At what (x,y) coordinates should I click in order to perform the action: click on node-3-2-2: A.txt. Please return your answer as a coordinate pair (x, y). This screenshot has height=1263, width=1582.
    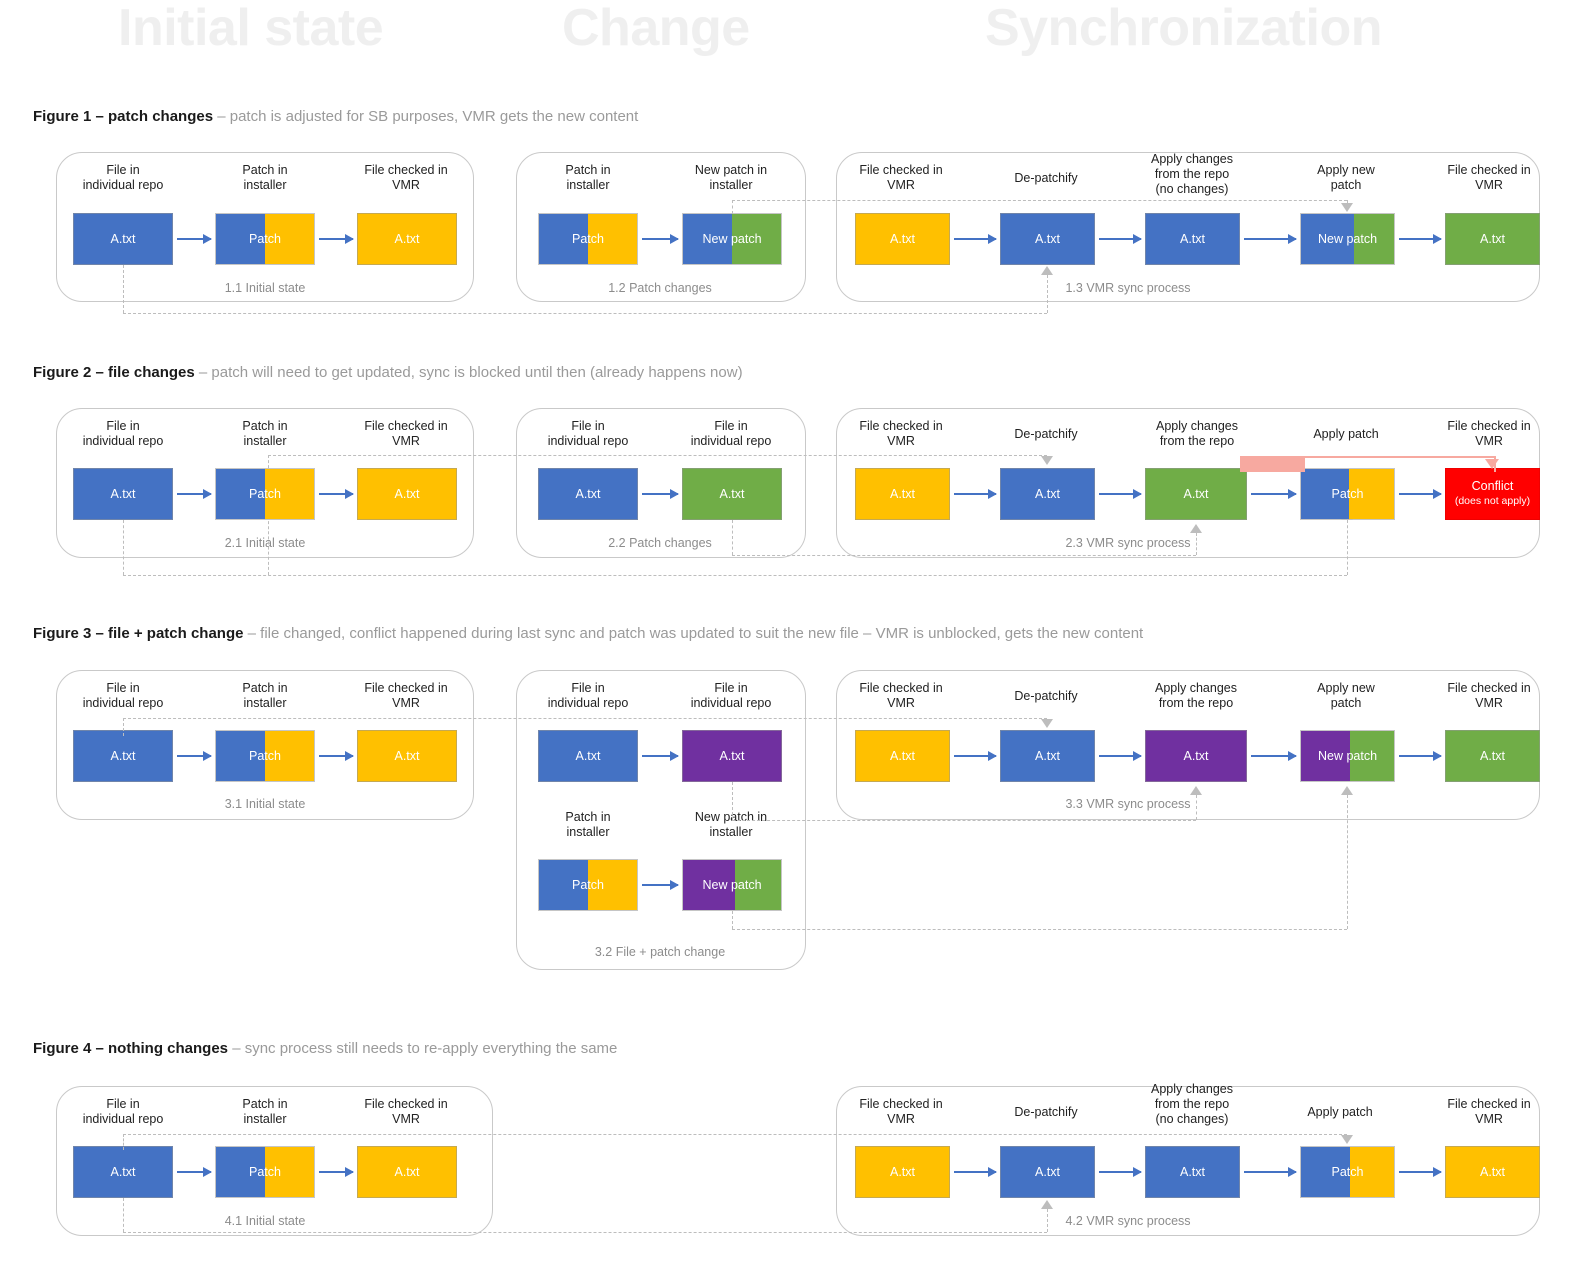
    Looking at the image, I should click on (732, 756).